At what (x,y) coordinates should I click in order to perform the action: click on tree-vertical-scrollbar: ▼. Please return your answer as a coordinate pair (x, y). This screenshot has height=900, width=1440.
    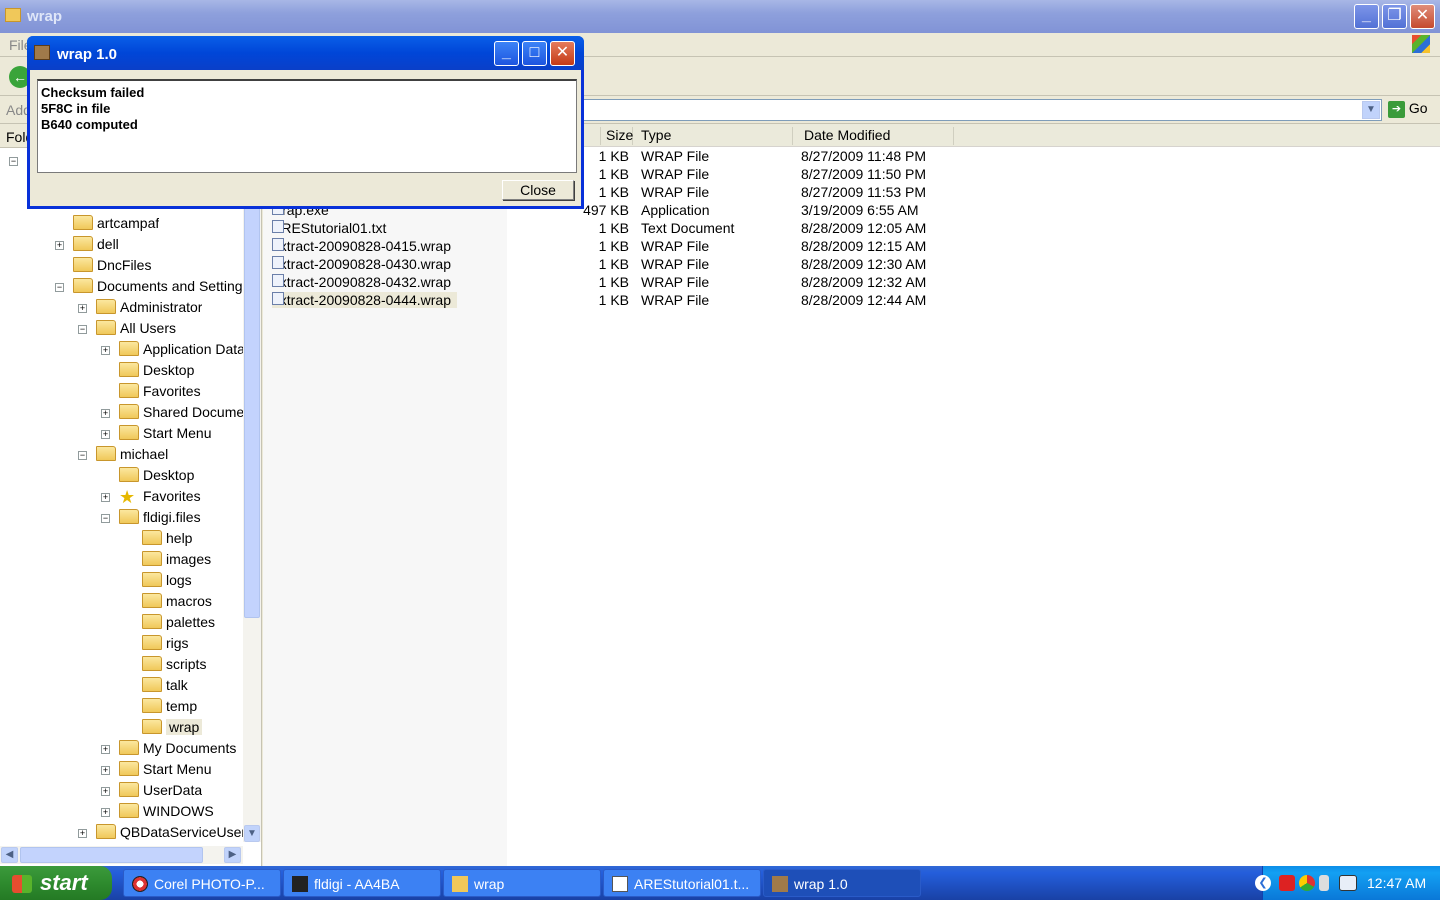
    Looking at the image, I should click on (252, 495).